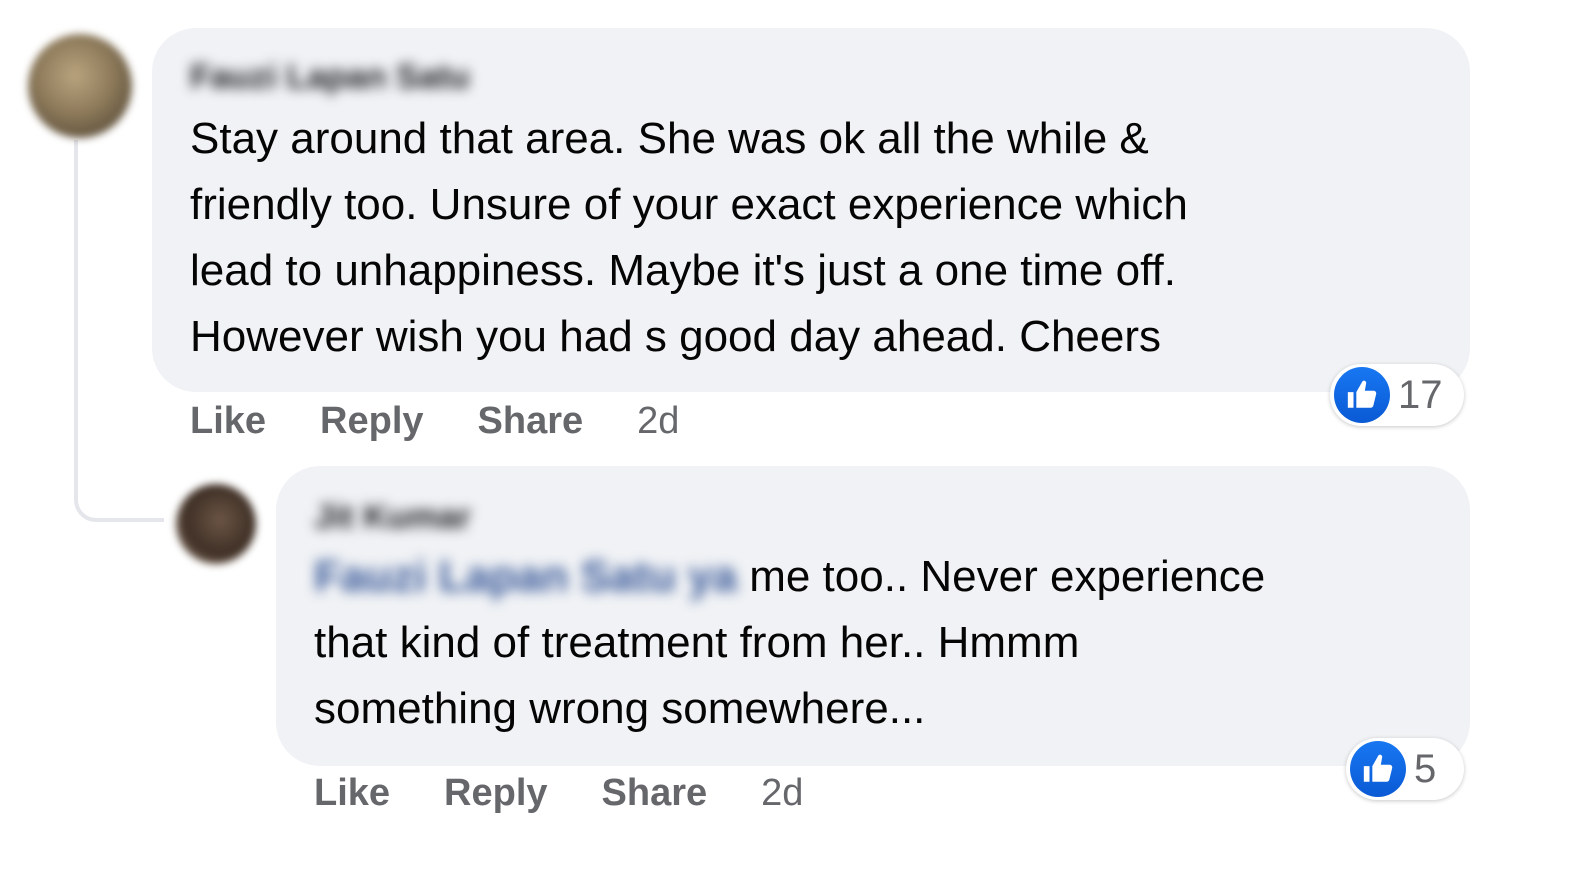 This screenshot has width=1578, height=872. I want to click on reaction-summary: 17, so click(1397, 395).